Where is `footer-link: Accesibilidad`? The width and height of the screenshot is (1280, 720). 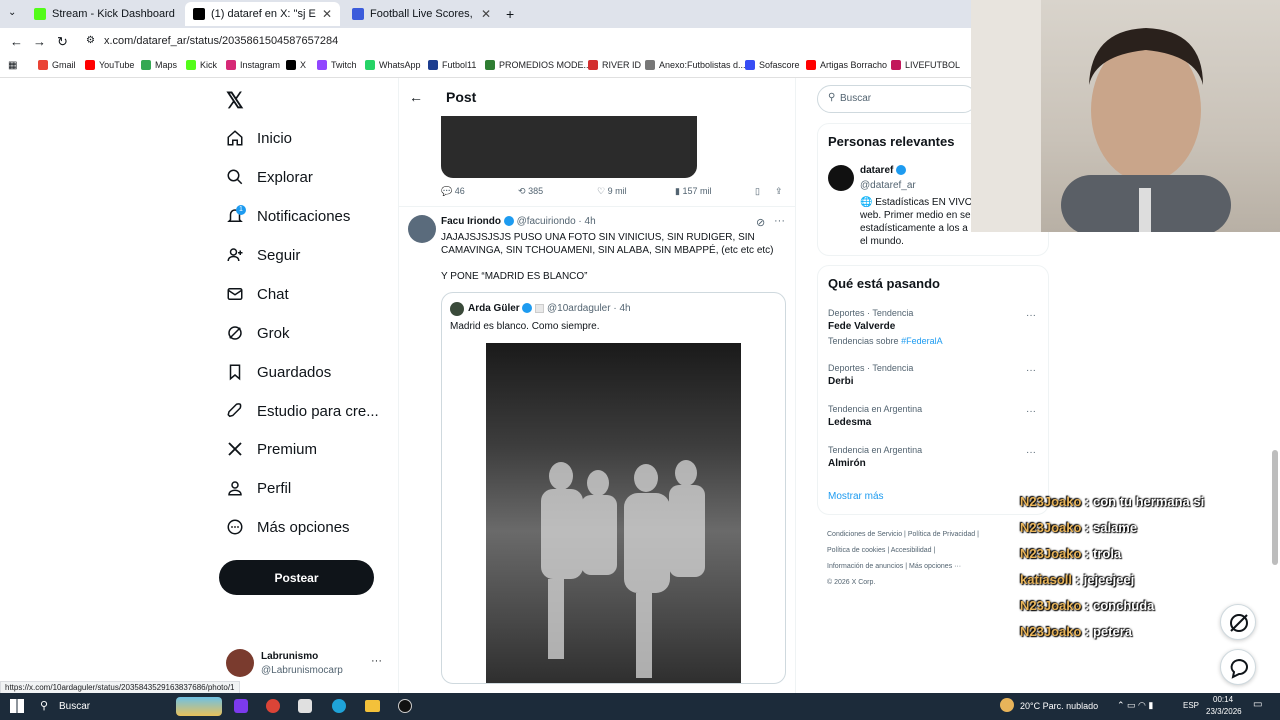
footer-link: Accesibilidad is located at coordinates (911, 550).